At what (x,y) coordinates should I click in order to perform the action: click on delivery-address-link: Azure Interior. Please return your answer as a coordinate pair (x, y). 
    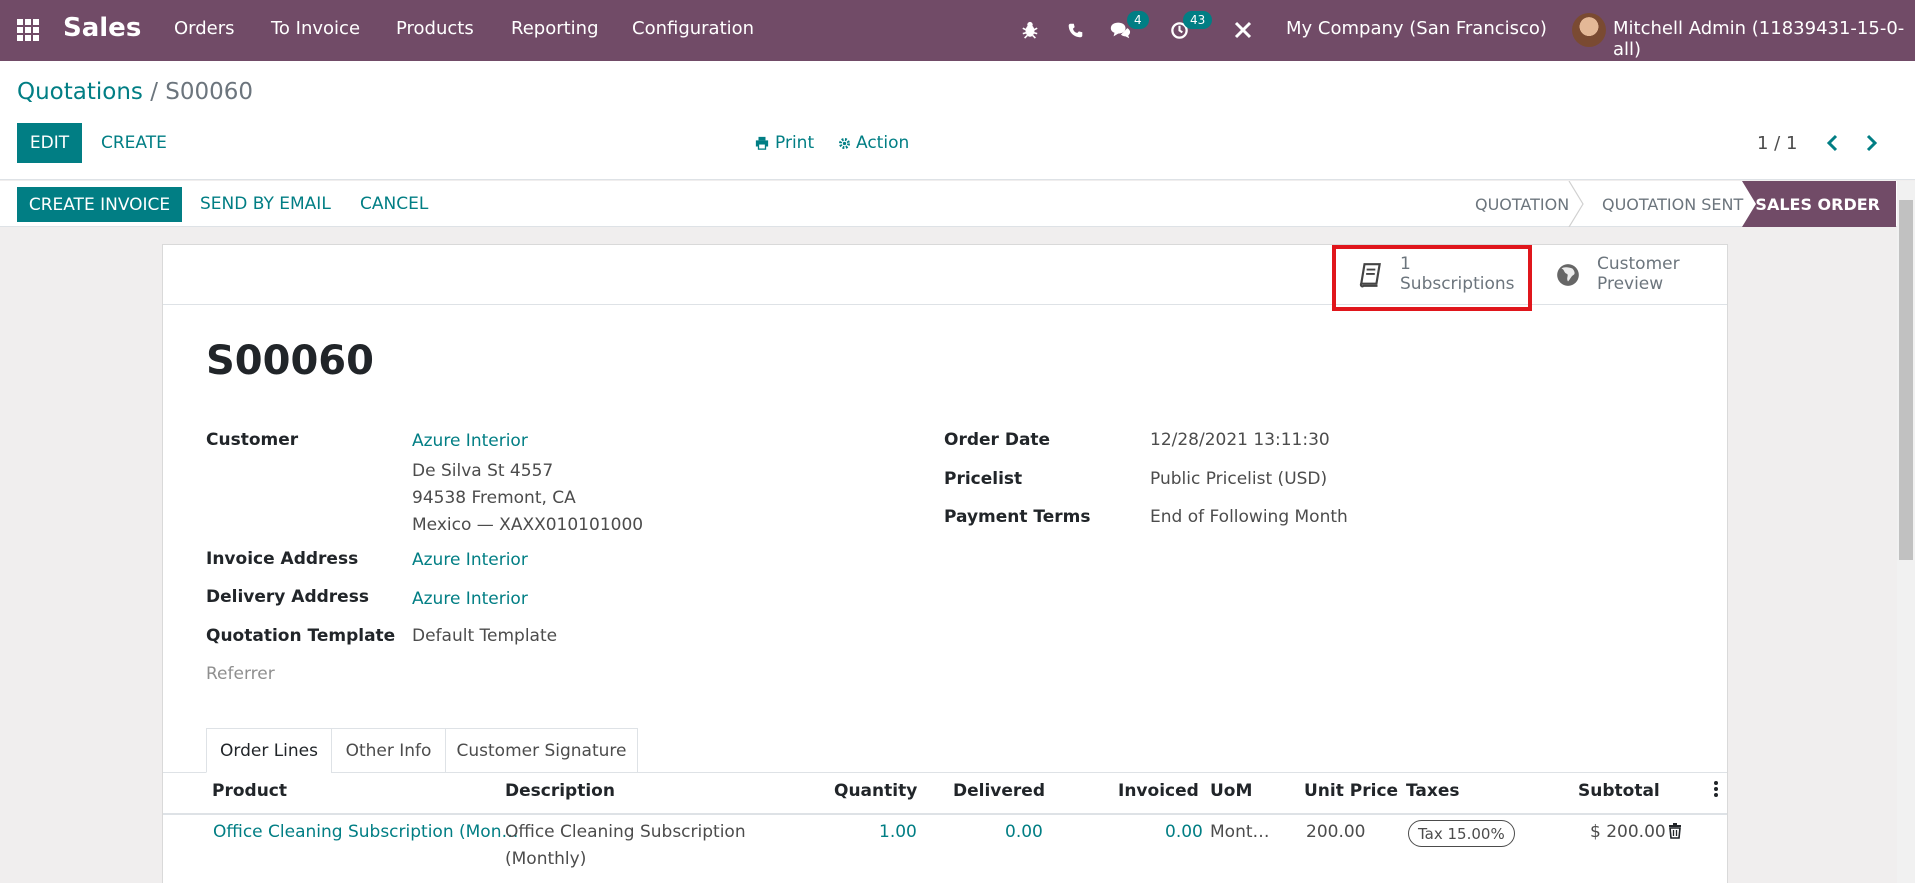
    Looking at the image, I should click on (470, 599).